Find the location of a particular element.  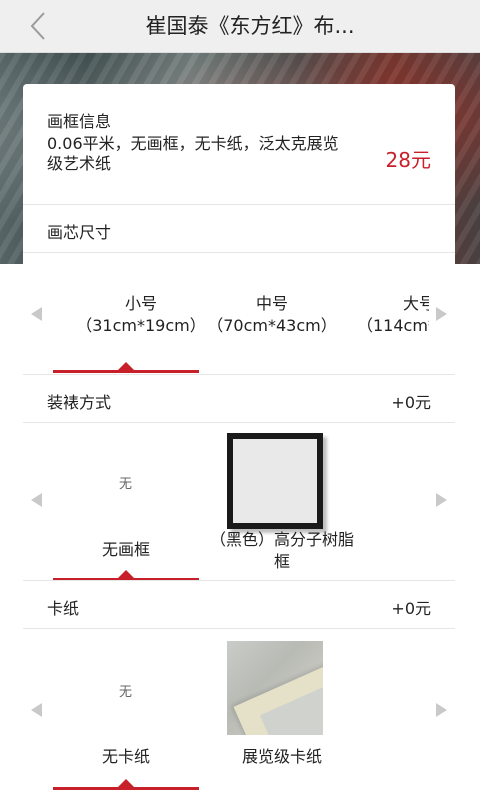

mount-option-black-frame: （黑色）高分子树脂框 is located at coordinates (282, 498).